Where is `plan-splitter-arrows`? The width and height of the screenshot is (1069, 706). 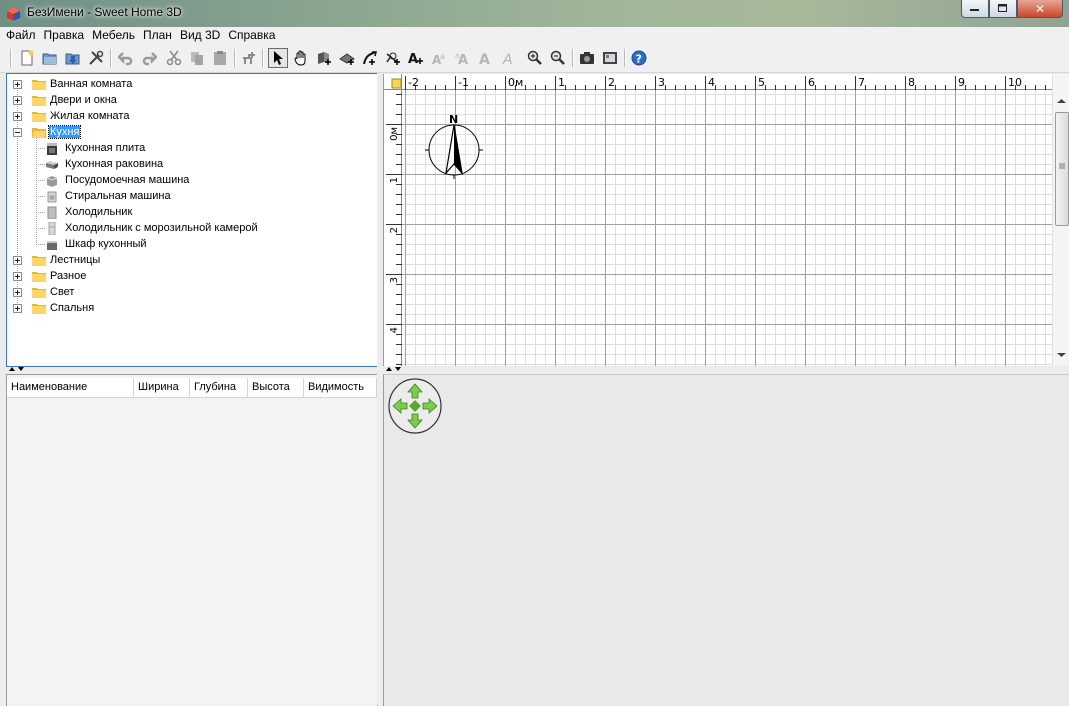
plan-splitter-arrows is located at coordinates (395, 369).